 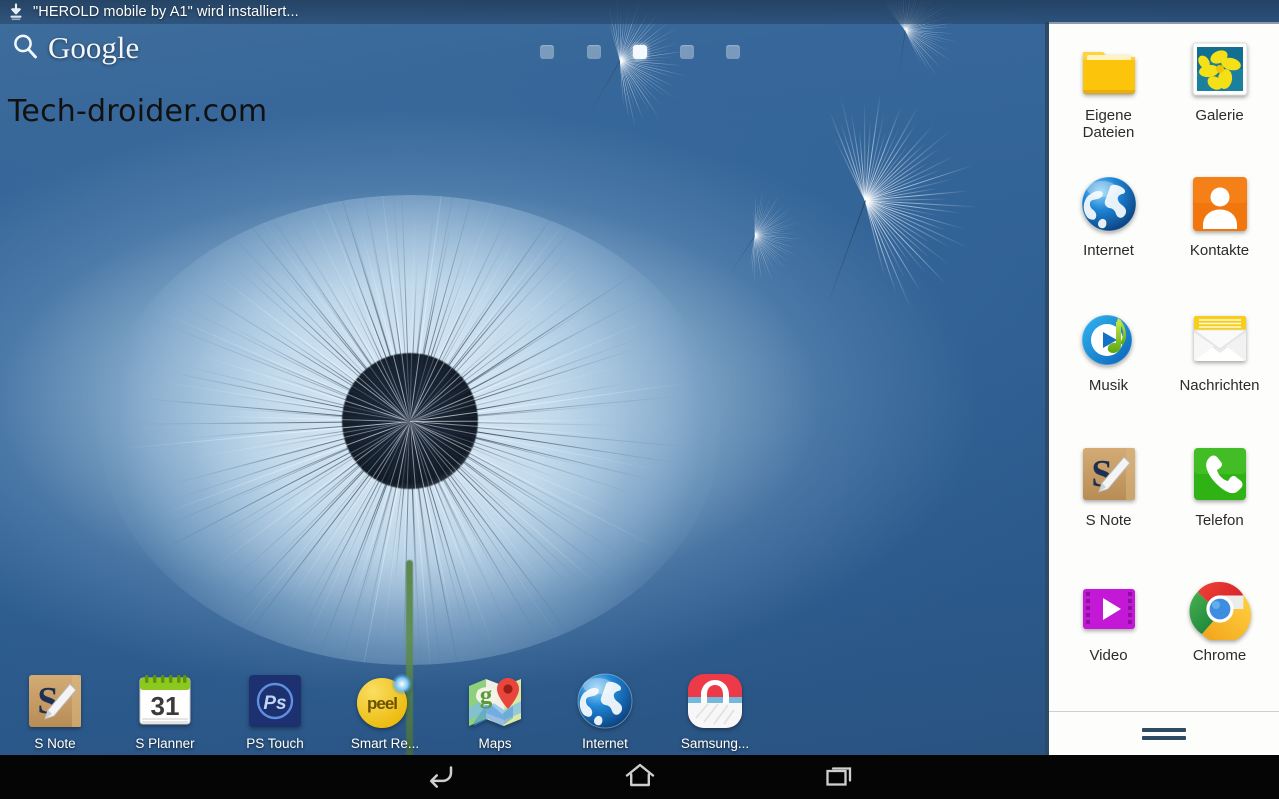 I want to click on dock-app-ps-touch: Ps PS Touch, so click(x=275, y=712).